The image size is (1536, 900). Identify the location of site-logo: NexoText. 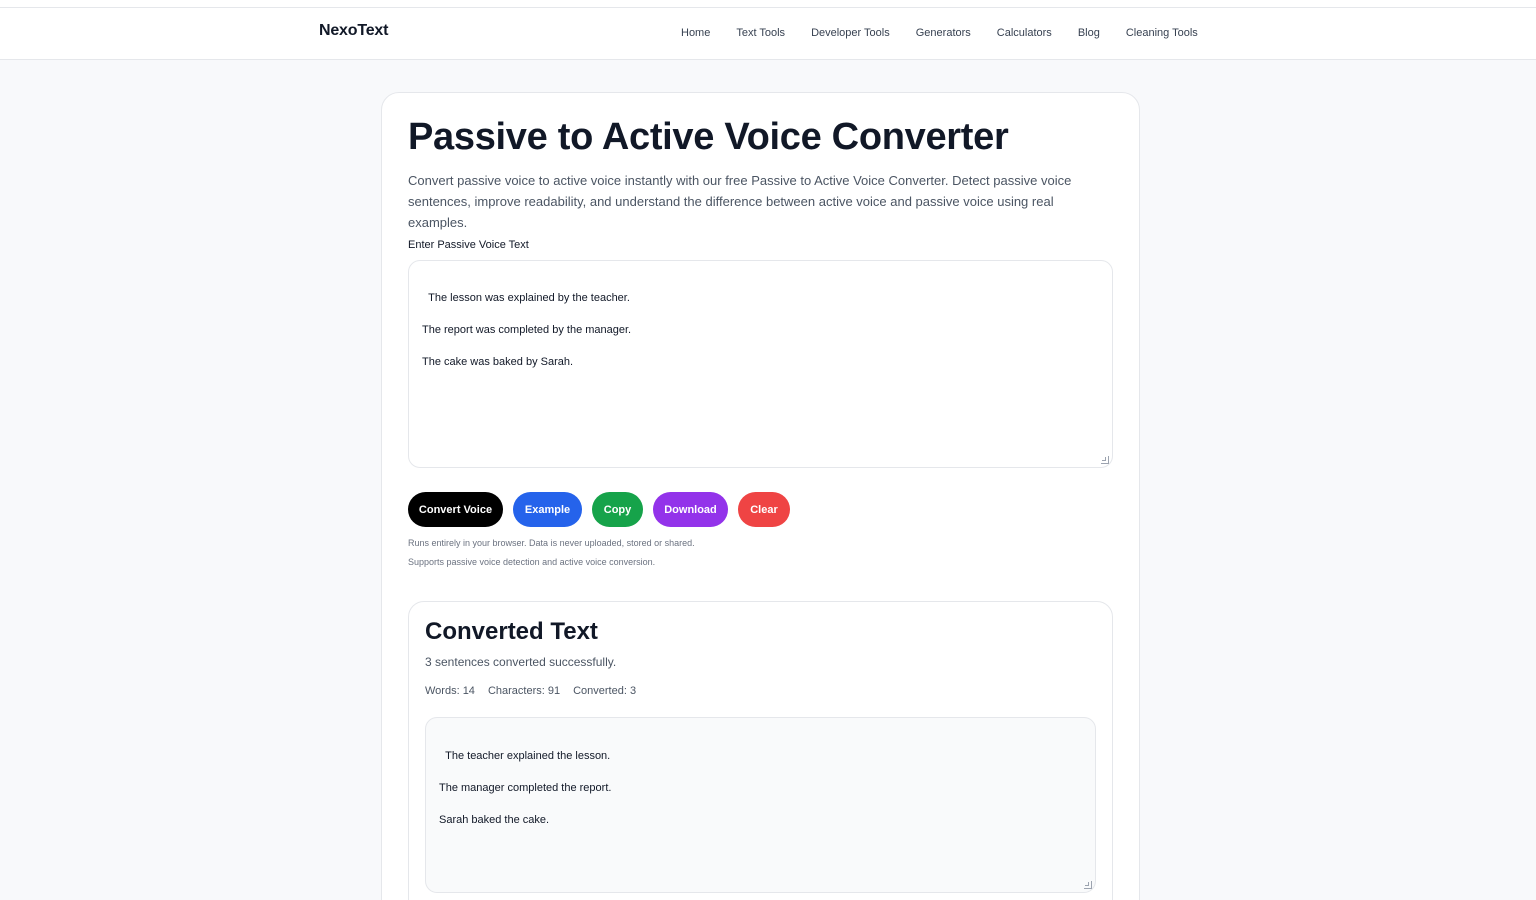
(353, 31).